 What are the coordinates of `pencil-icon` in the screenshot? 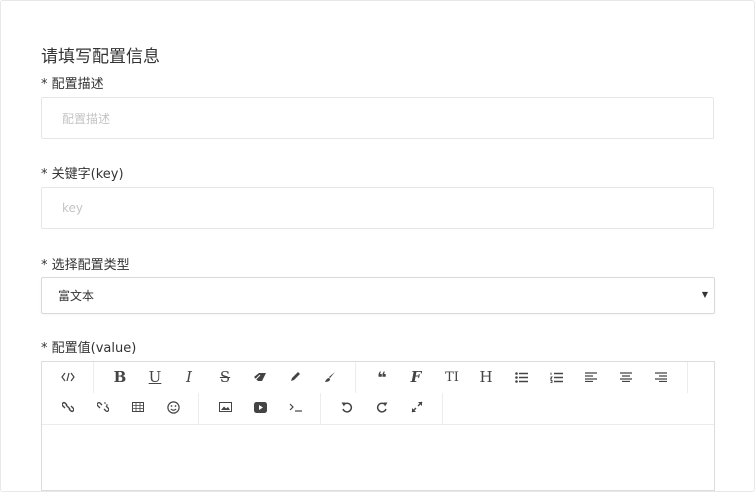 It's located at (295, 377).